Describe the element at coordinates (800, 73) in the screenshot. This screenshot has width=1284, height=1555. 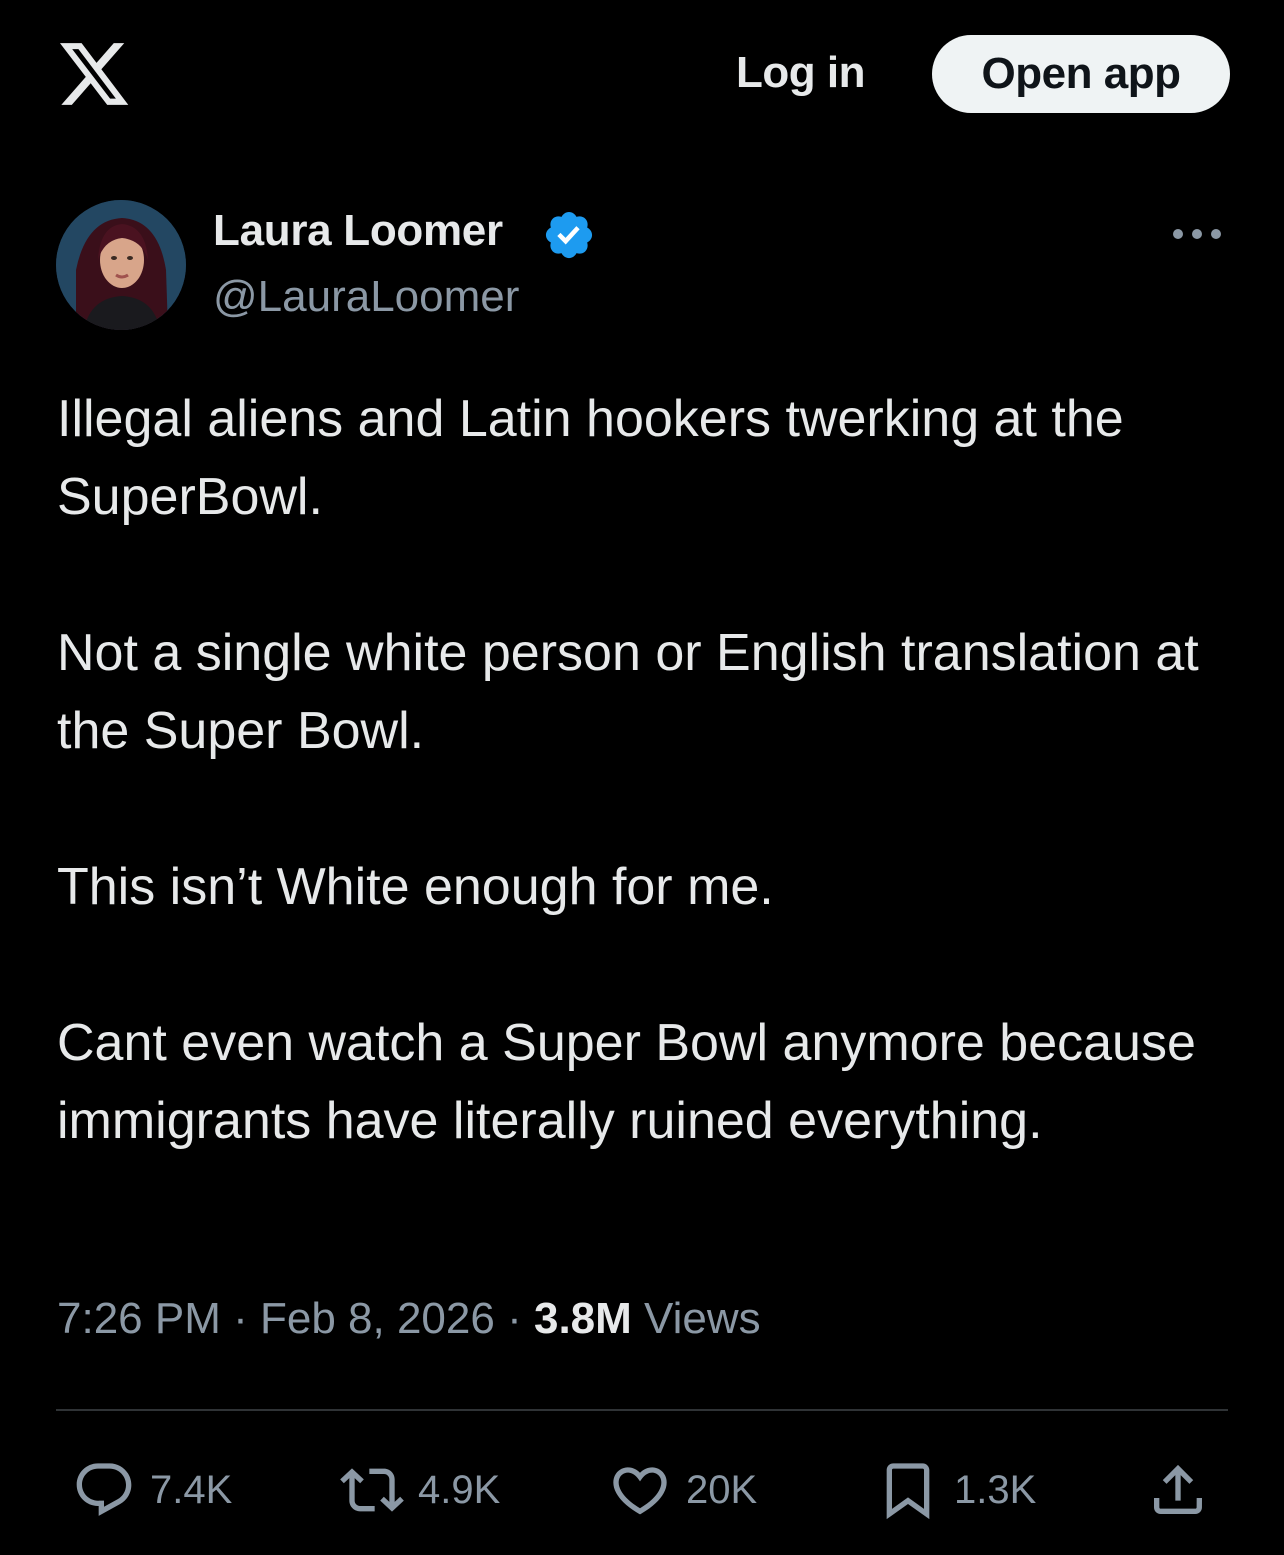
I see `login-link: Log in` at that location.